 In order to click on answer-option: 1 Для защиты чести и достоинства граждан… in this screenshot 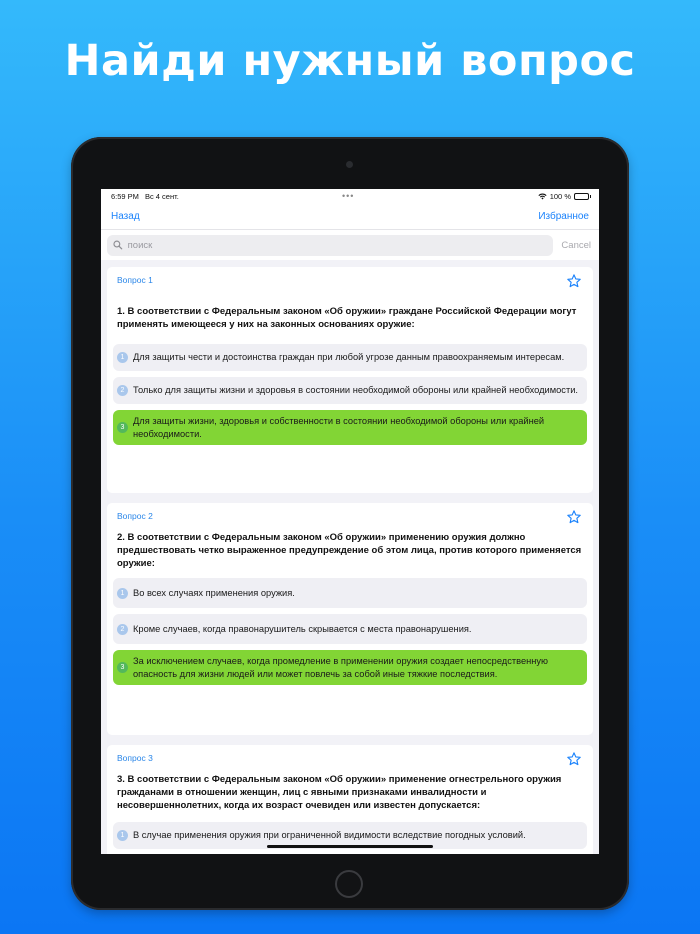, I will do `click(350, 357)`.